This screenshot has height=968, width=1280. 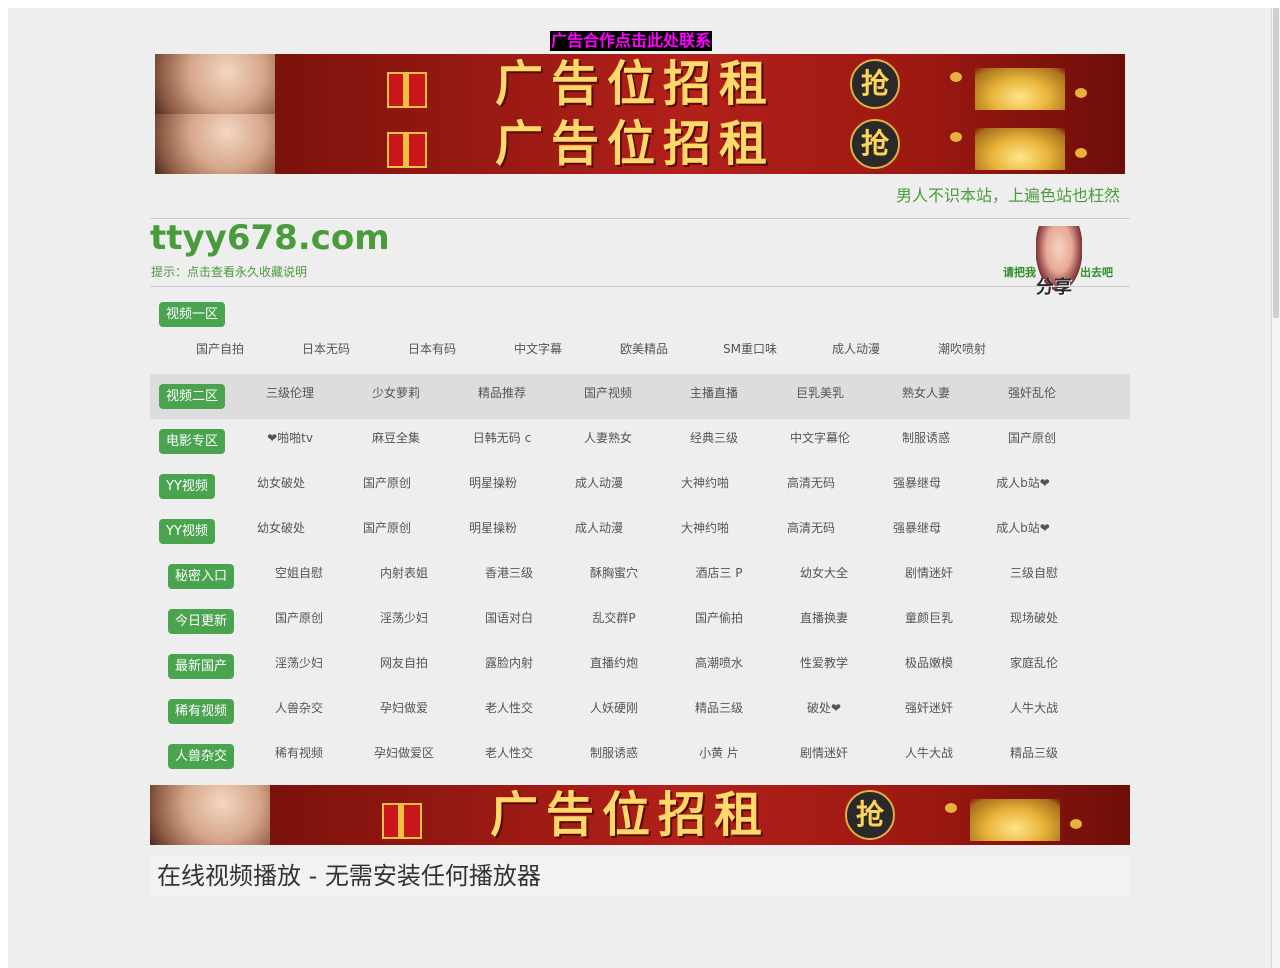 What do you see at coordinates (824, 708) in the screenshot?
I see `nav-link: 破处❤` at bounding box center [824, 708].